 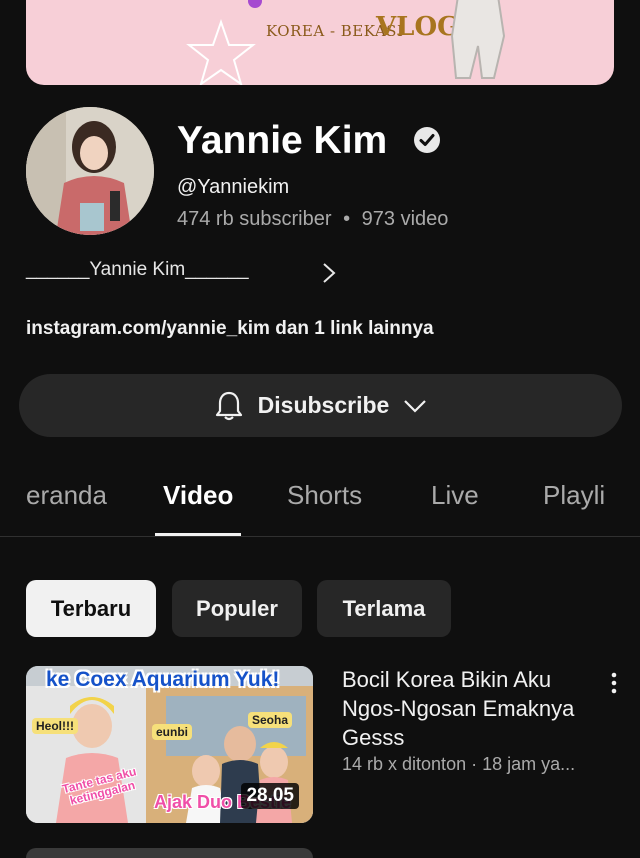 I want to click on chip-terbaru: Terbaru, so click(x=91, y=608).